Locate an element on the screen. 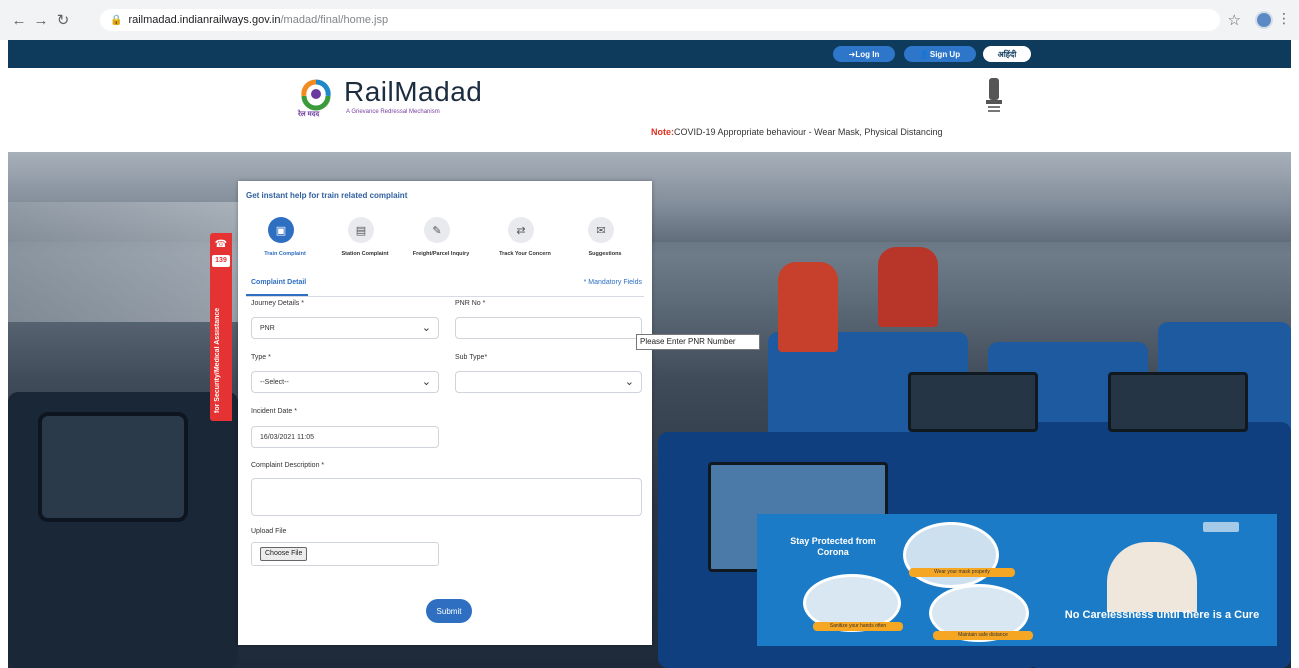  tab-label: Suggestions is located at coordinates (605, 254).